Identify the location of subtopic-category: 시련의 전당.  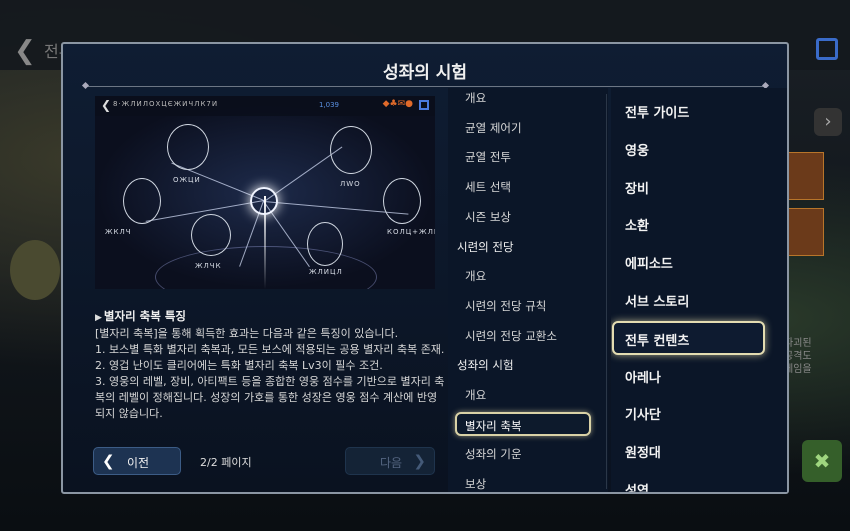
(485, 246).